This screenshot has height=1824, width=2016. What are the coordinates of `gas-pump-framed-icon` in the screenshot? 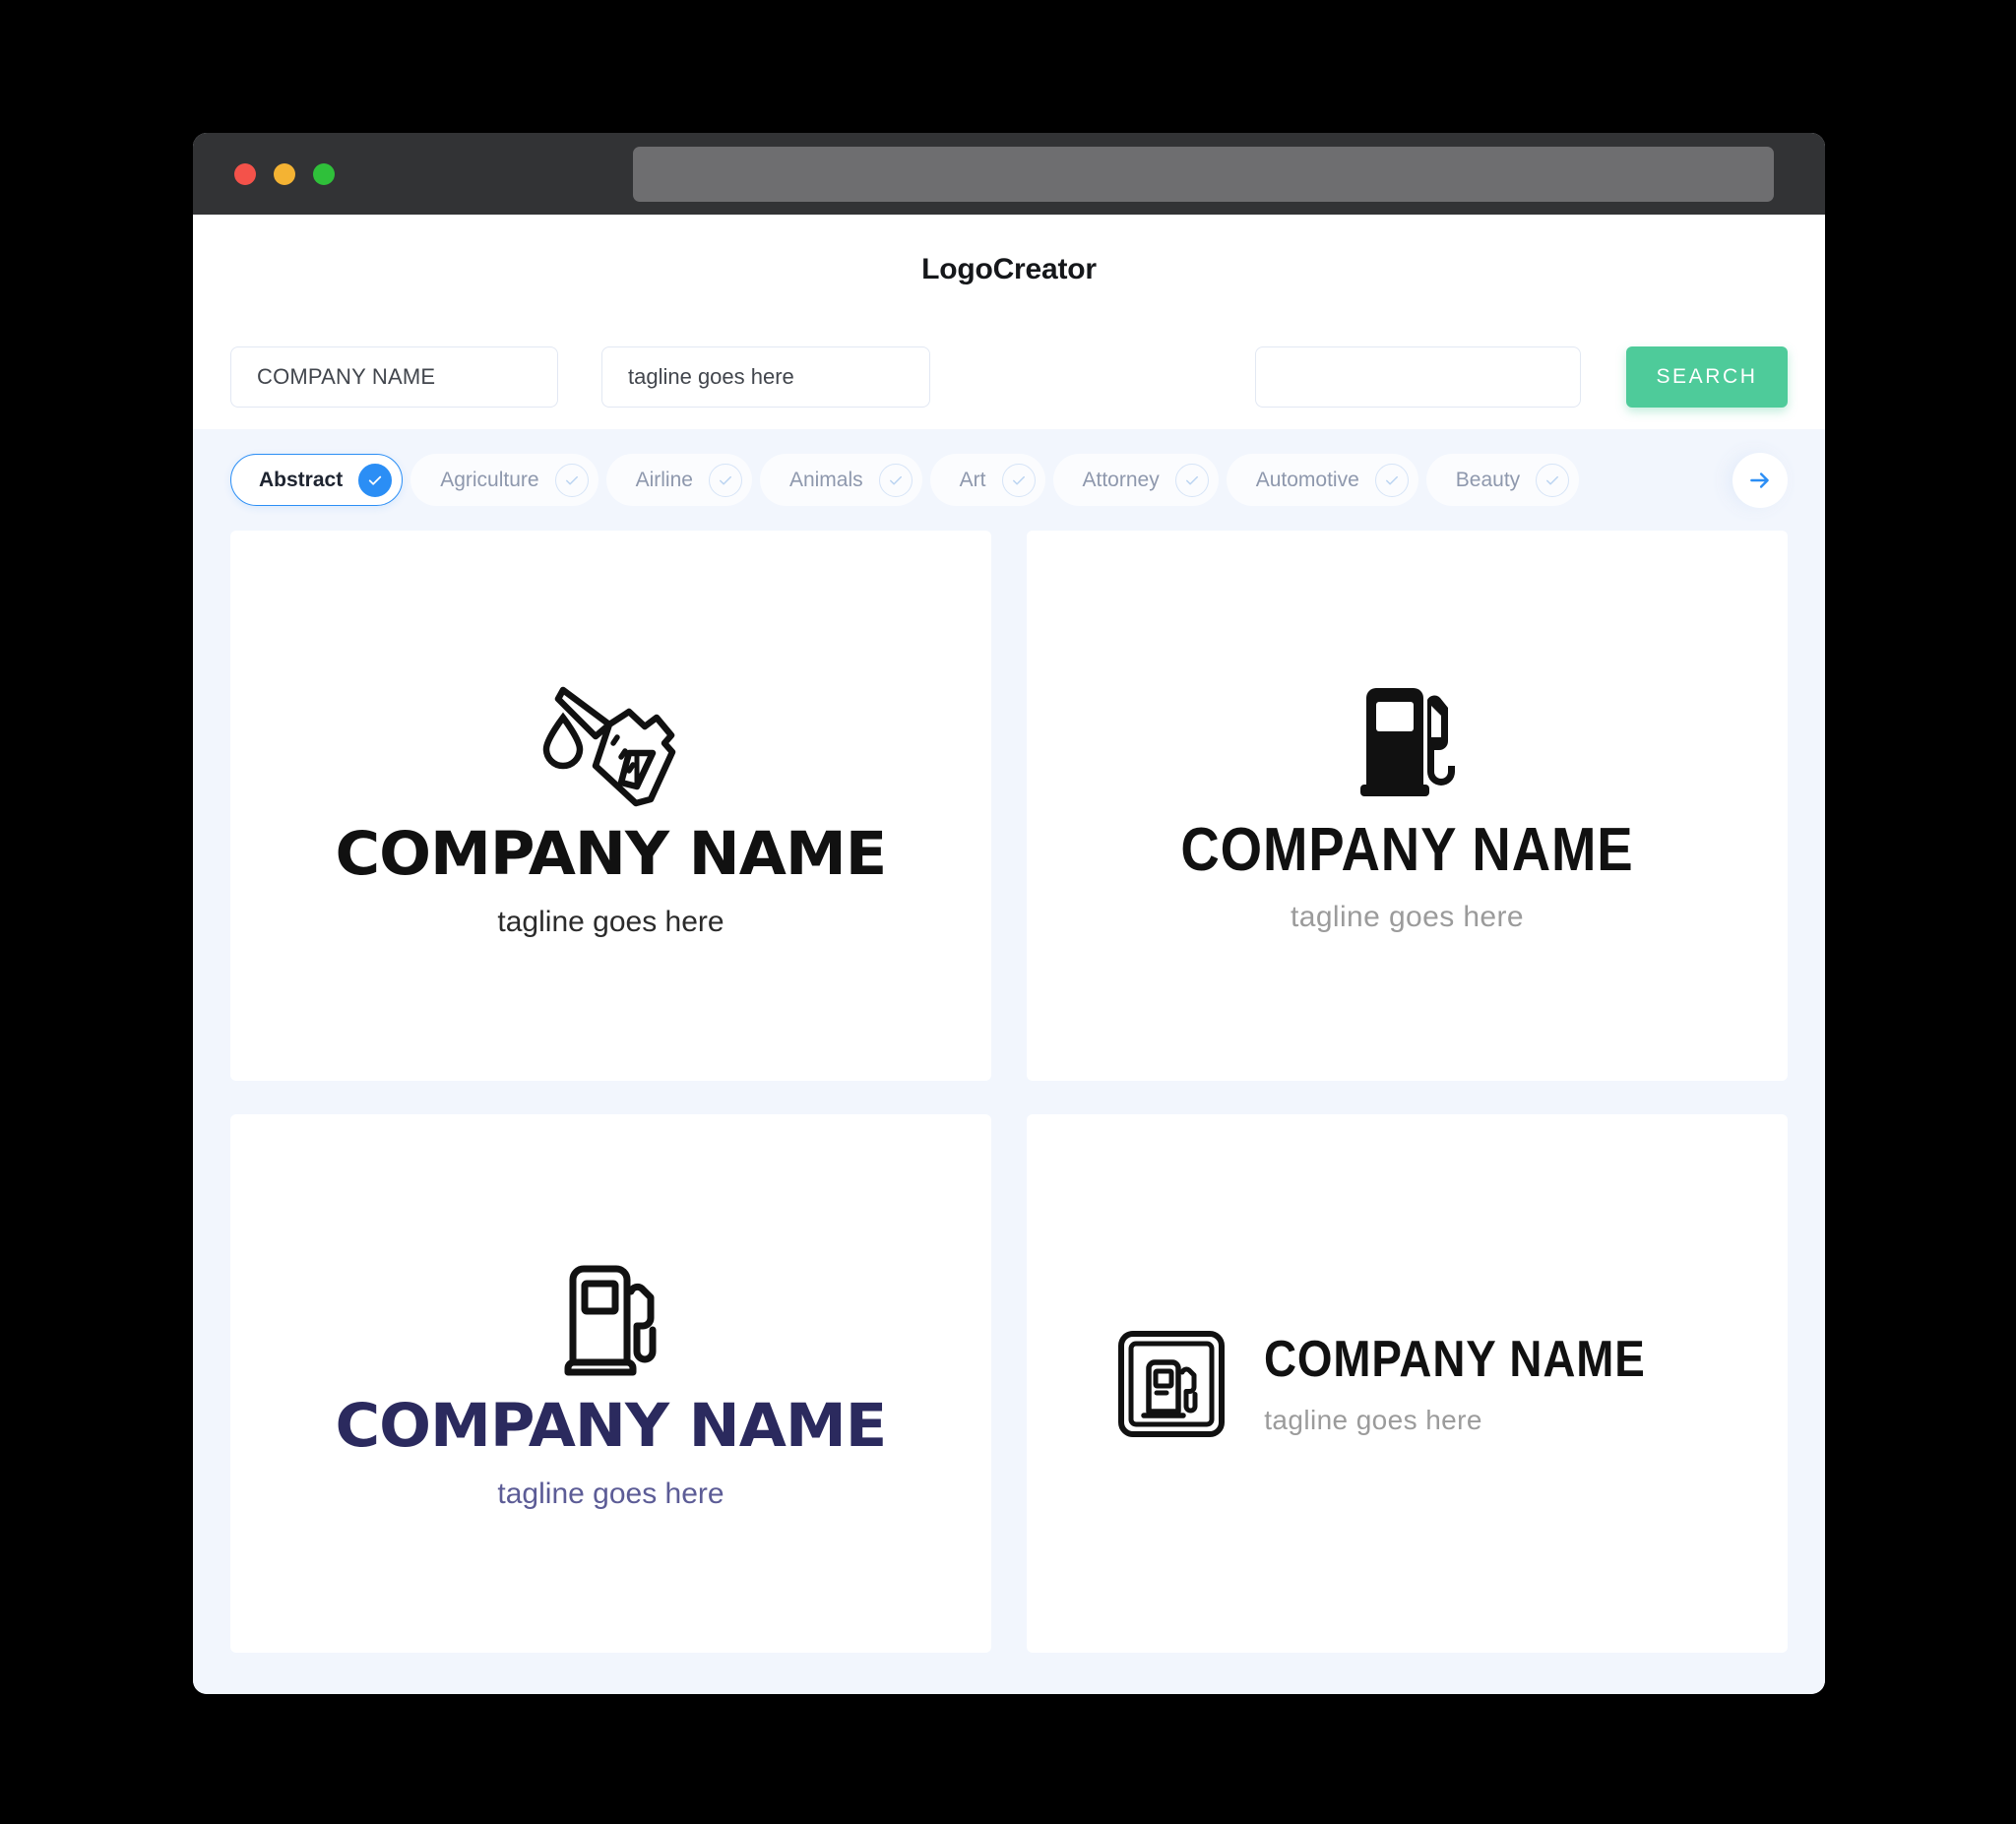 It's located at (1171, 1384).